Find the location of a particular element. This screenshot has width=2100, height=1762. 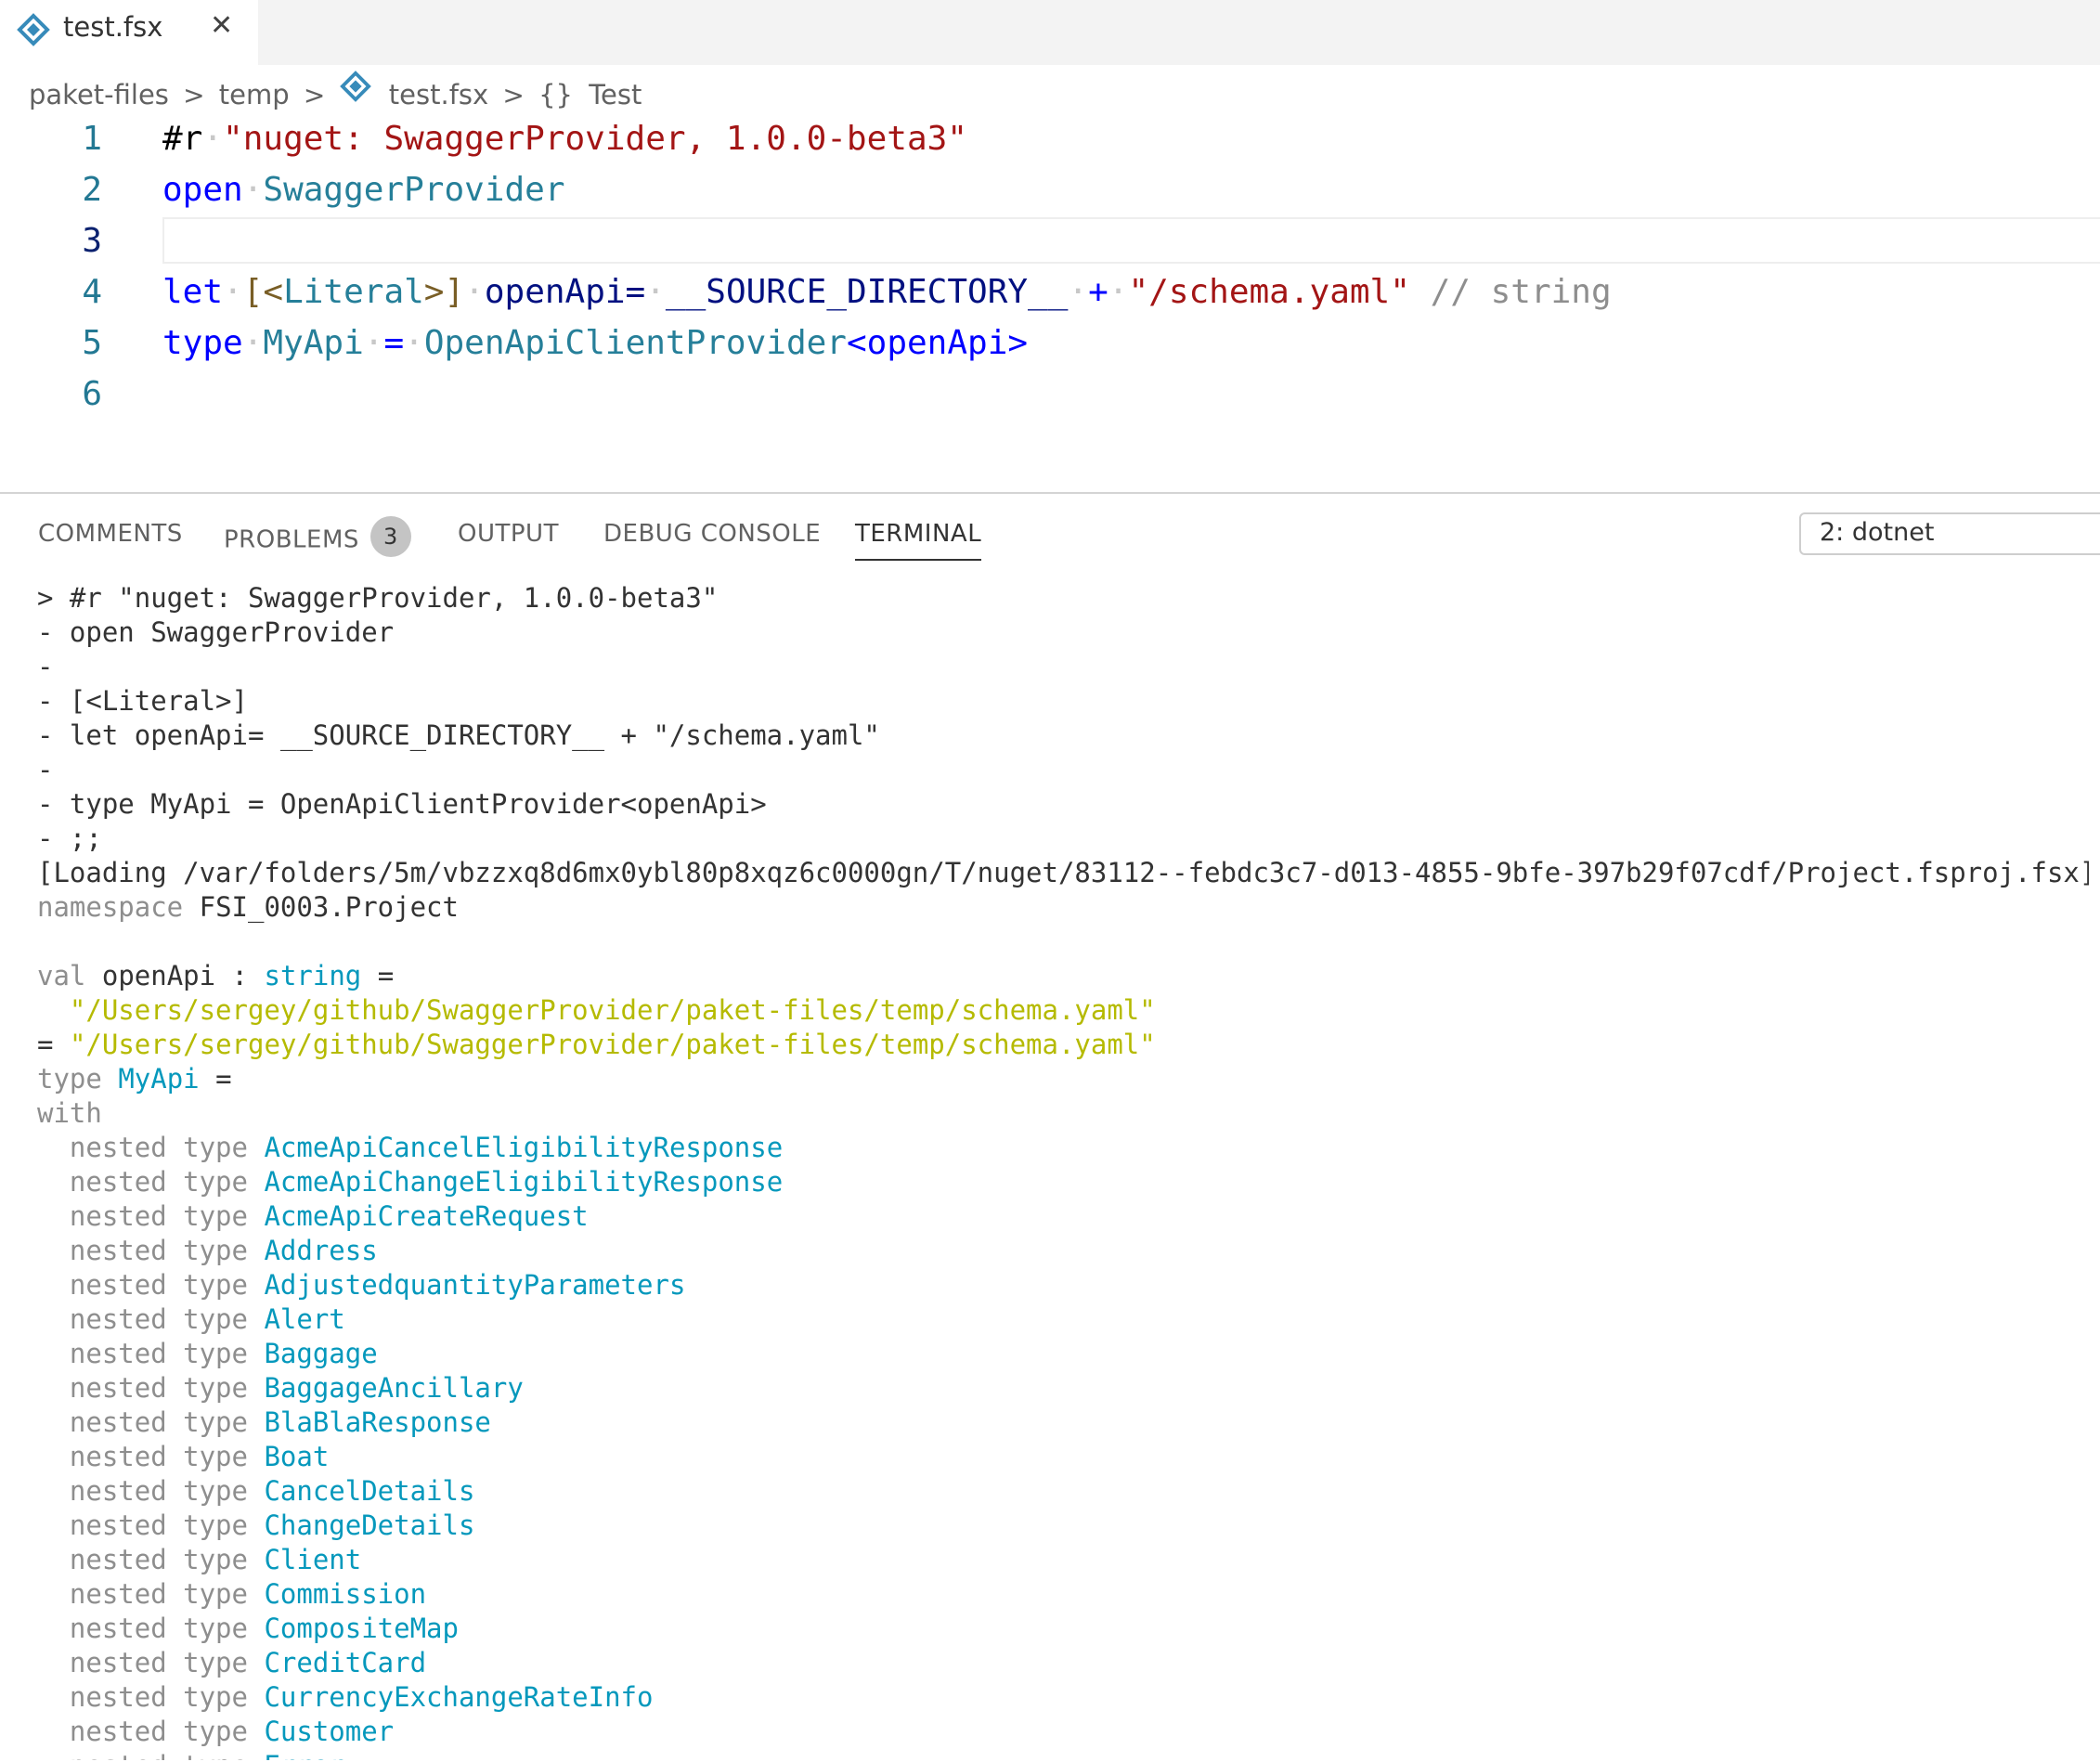

nested-type-name: Boat is located at coordinates (297, 1457).